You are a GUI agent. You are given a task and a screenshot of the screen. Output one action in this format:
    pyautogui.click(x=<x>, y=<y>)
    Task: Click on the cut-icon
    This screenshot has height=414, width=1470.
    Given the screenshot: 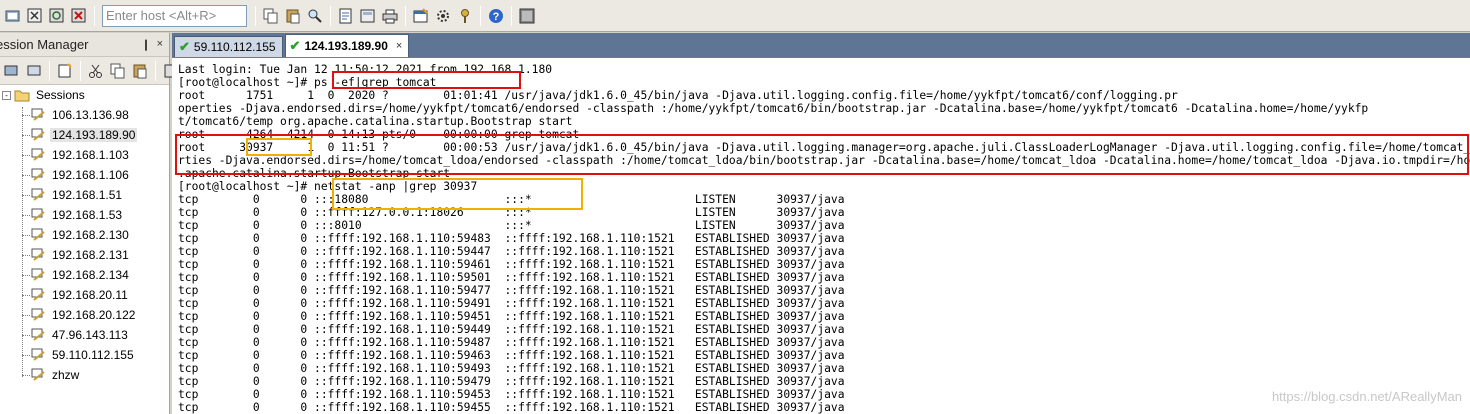 What is the action you would take?
    pyautogui.click(x=96, y=71)
    